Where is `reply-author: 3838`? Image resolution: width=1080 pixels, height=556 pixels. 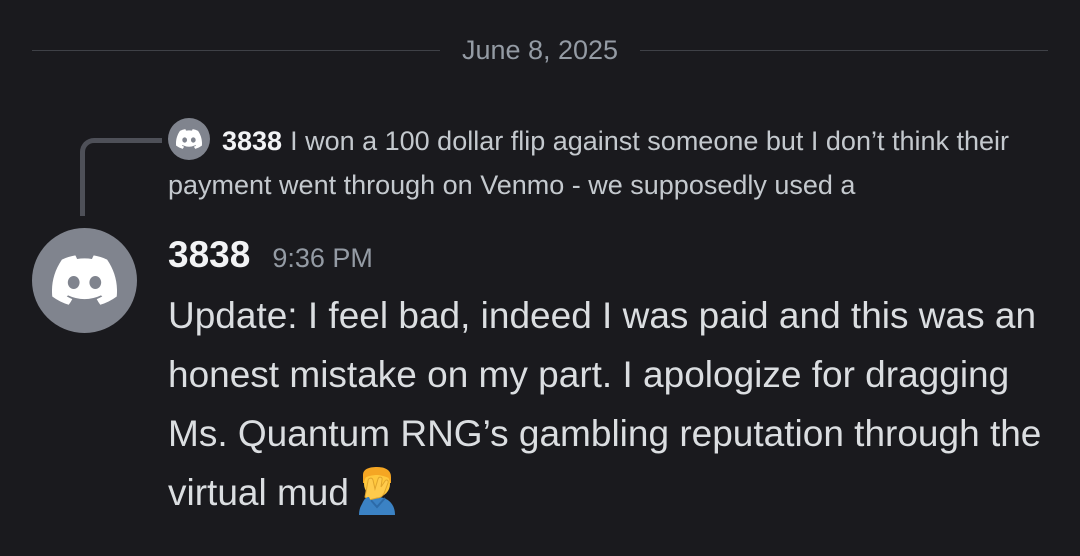
reply-author: 3838 is located at coordinates (252, 141).